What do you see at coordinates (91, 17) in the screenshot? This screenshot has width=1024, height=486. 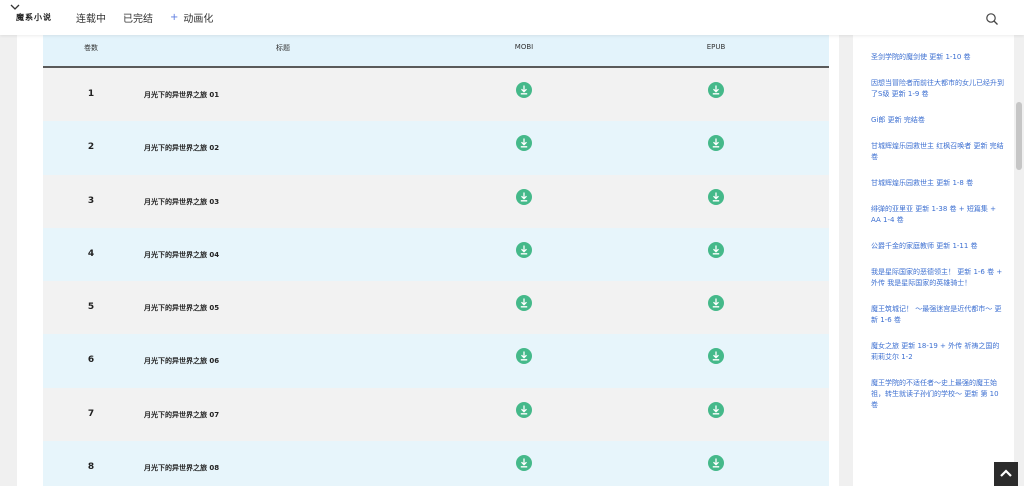 I see `nav-item-ongoing: 连载中` at bounding box center [91, 17].